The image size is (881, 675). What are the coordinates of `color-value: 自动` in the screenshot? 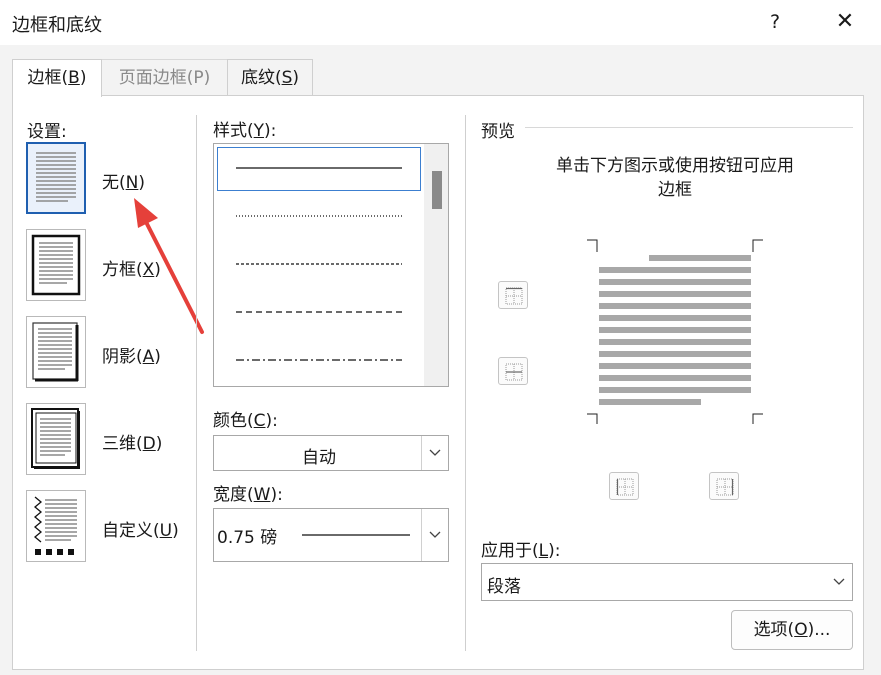 It's located at (319, 458).